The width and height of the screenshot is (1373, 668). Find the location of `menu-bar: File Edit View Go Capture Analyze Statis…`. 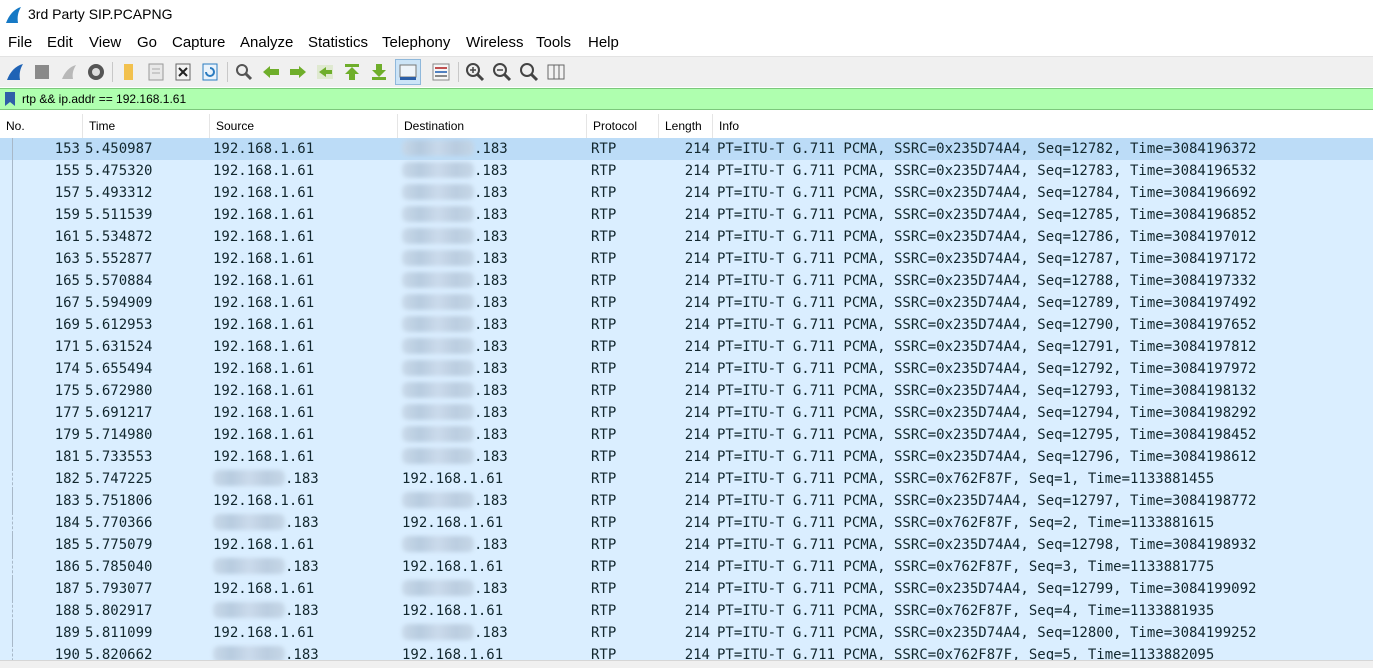

menu-bar: File Edit View Go Capture Analyze Statis… is located at coordinates (686, 43).